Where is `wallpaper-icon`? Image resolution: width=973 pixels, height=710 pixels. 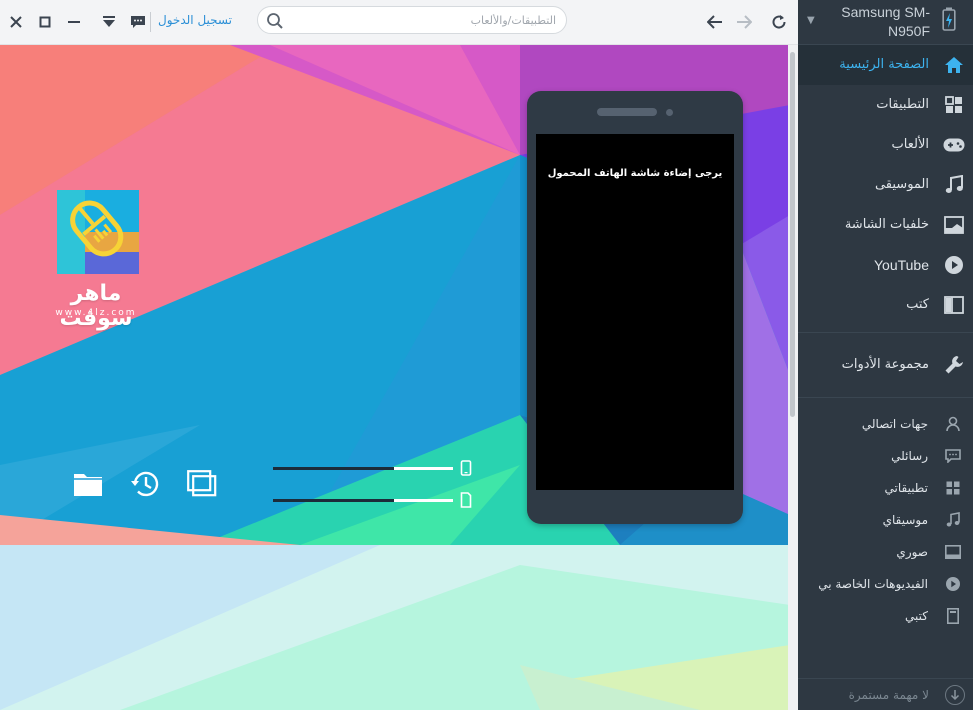
wallpaper-icon is located at coordinates (954, 225).